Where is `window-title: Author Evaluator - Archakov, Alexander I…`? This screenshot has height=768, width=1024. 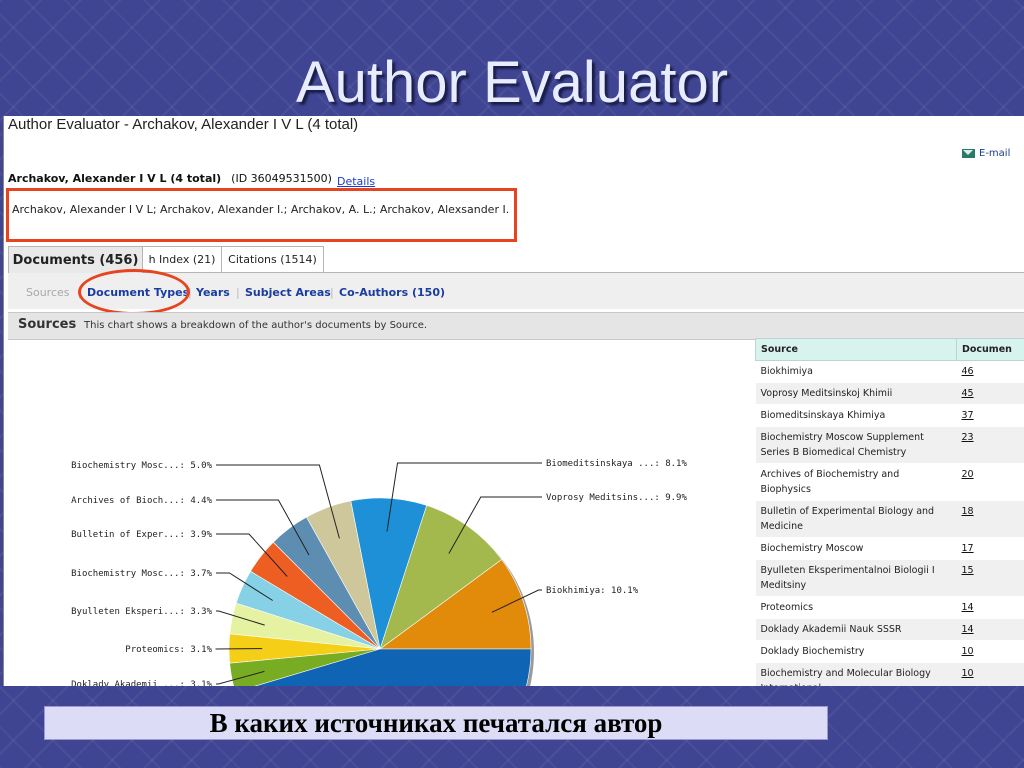
window-title: Author Evaluator - Archakov, Alexander I… is located at coordinates (183, 124).